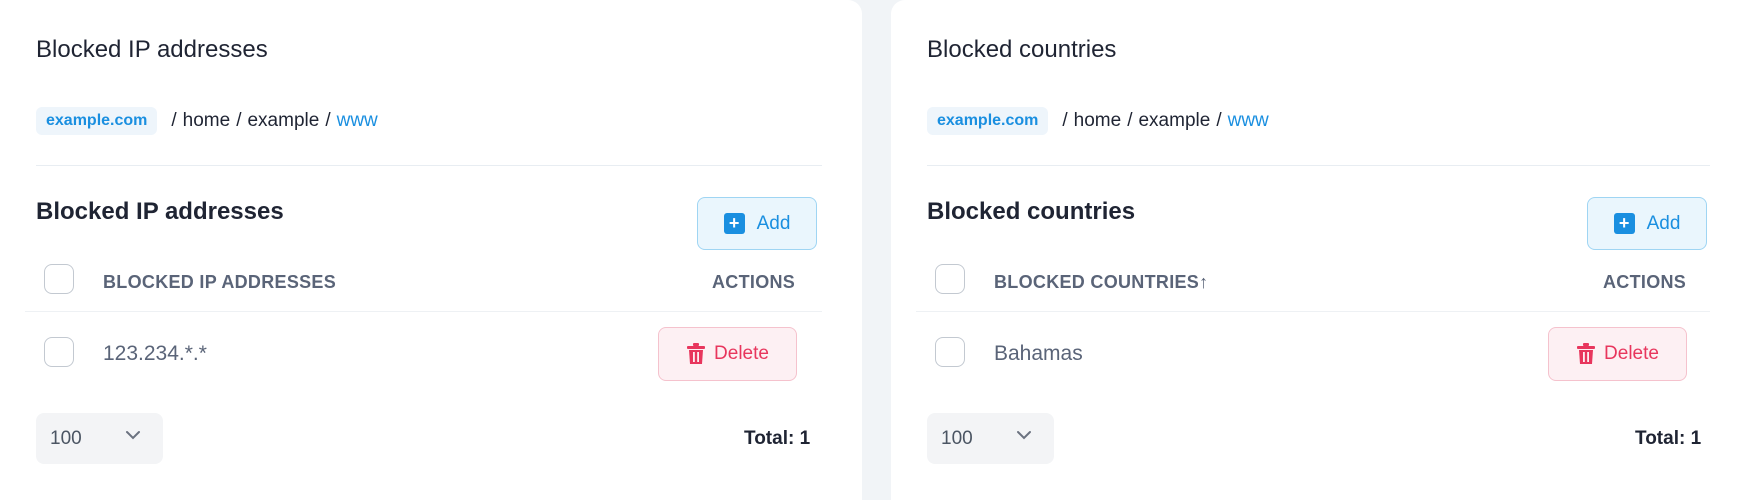  What do you see at coordinates (219, 282) in the screenshot?
I see `column-header-ip: BLOCKED IP ADDRESSES` at bounding box center [219, 282].